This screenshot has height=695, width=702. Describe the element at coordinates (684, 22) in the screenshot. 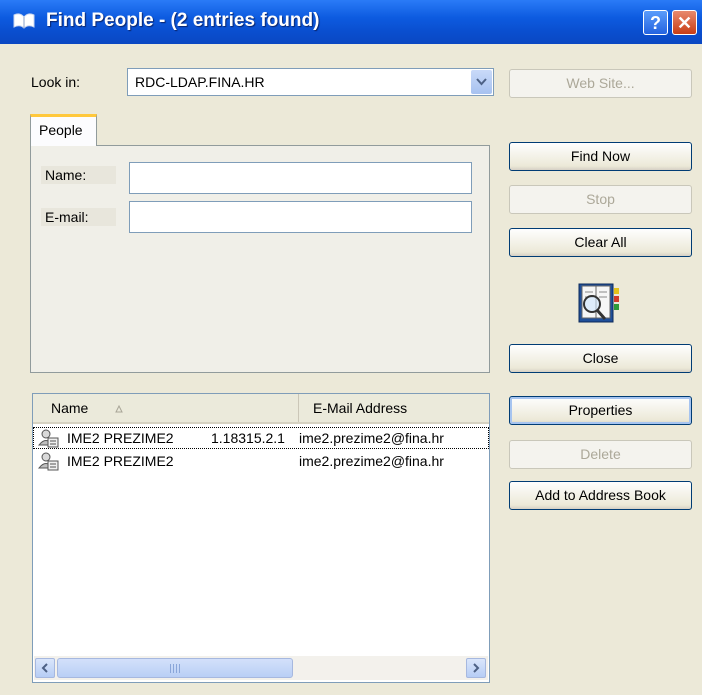

I see `close-window-button: ✕` at that location.